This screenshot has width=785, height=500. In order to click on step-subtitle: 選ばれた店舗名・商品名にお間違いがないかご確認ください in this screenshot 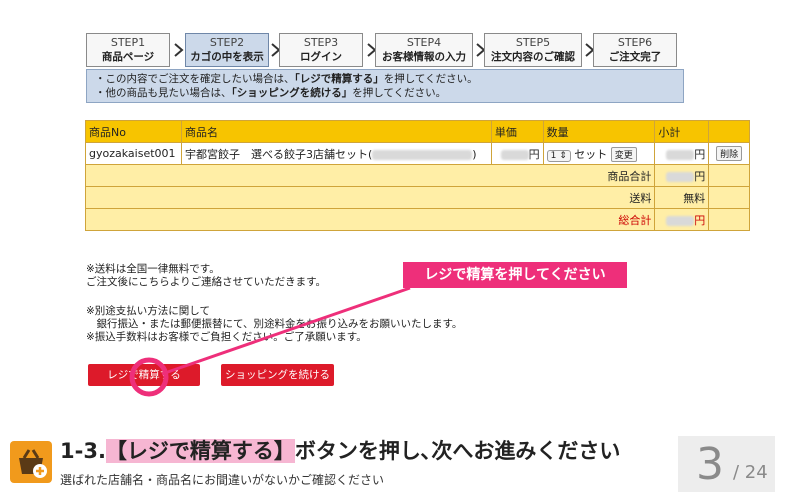, I will do `click(222, 480)`.